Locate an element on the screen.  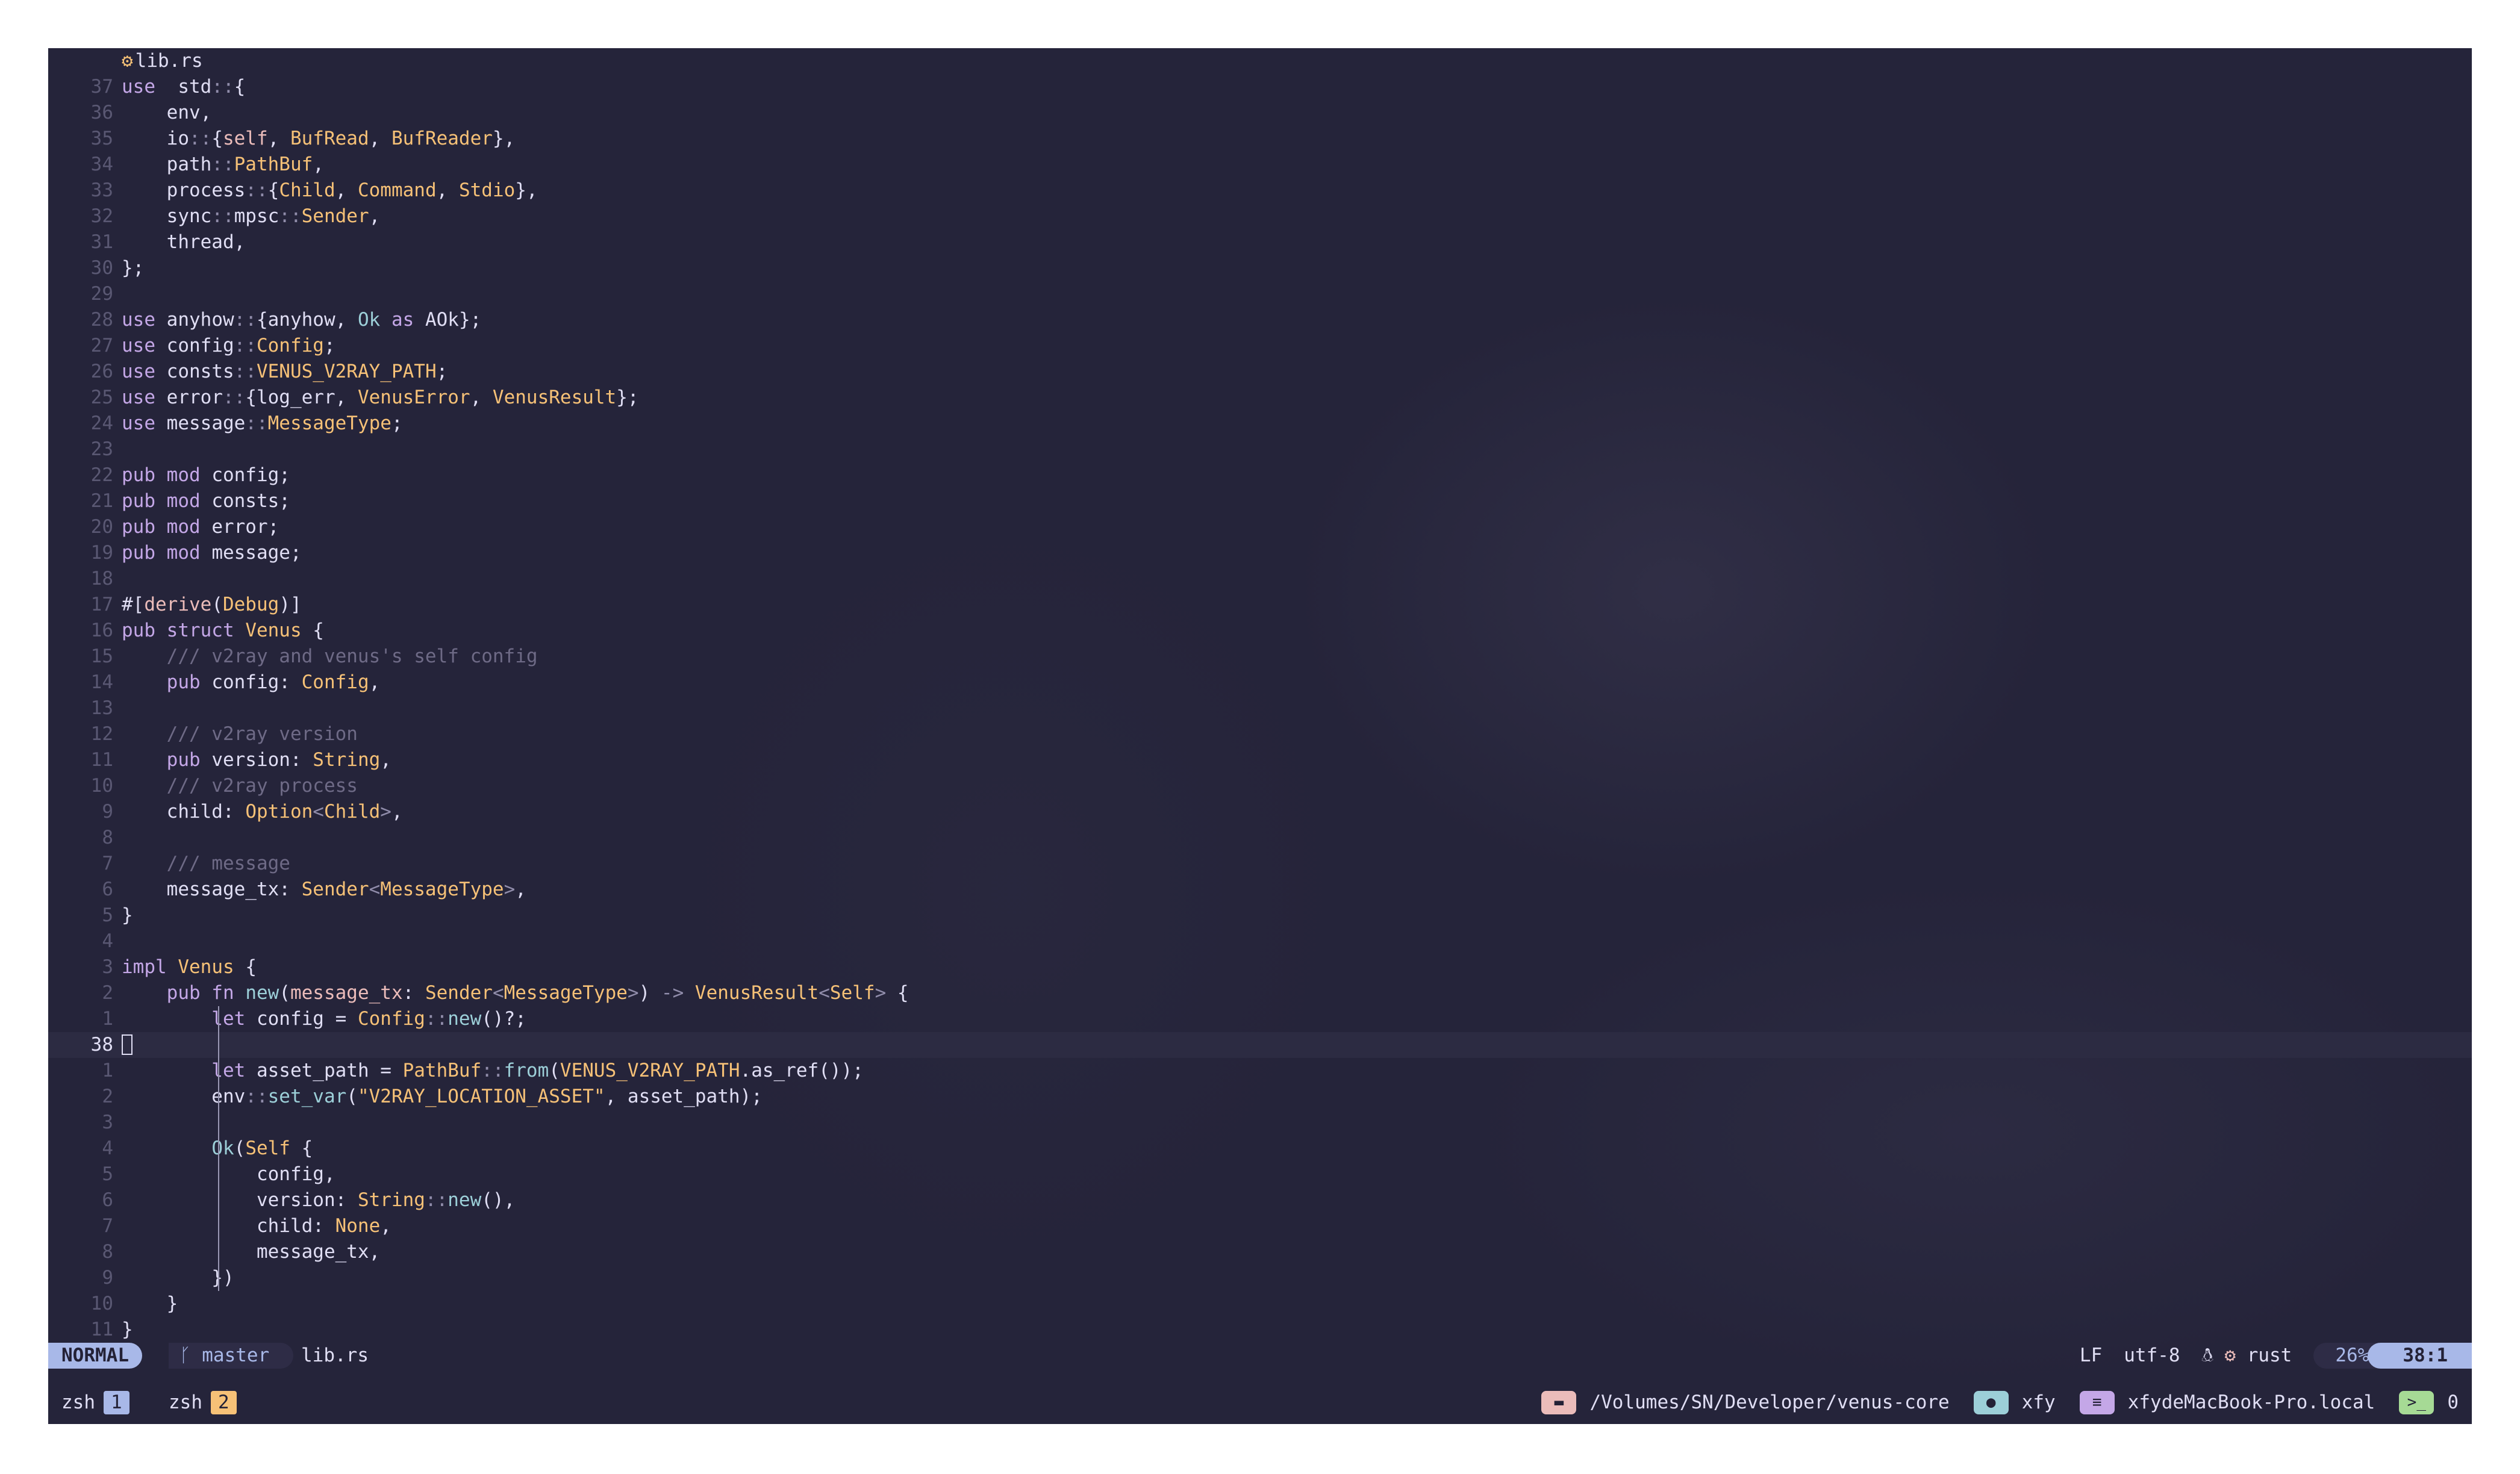
code-line: 31 thread, is located at coordinates (1260, 242).